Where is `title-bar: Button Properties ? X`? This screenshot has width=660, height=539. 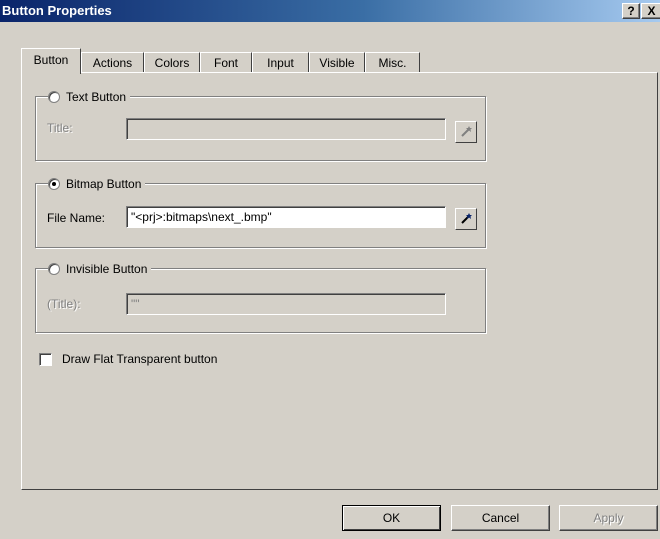
title-bar: Button Properties ? X is located at coordinates (330, 11).